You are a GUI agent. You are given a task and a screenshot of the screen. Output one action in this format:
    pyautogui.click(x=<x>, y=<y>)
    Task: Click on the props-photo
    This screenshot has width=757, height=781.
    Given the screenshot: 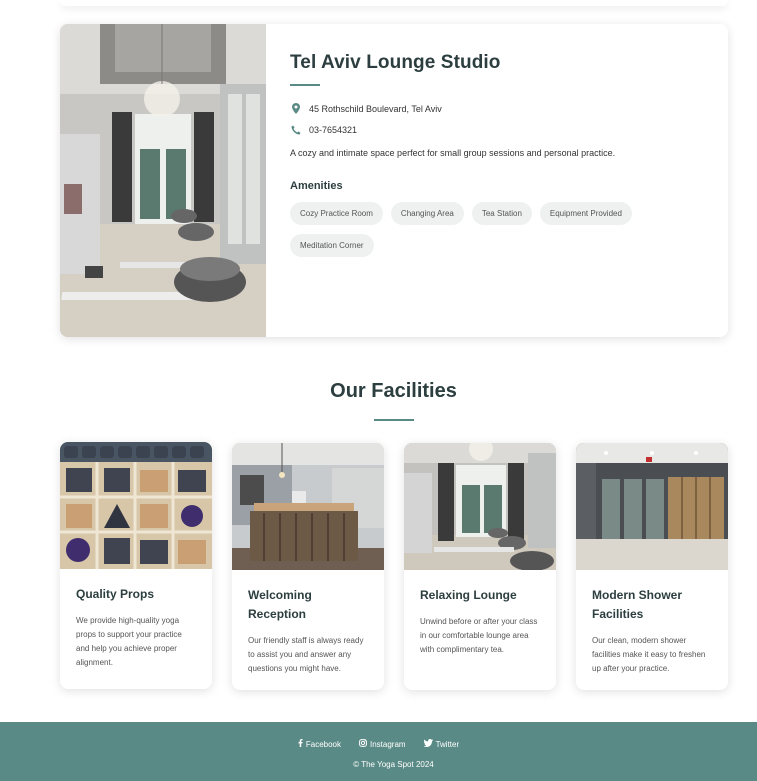 What is the action you would take?
    pyautogui.click(x=136, y=505)
    